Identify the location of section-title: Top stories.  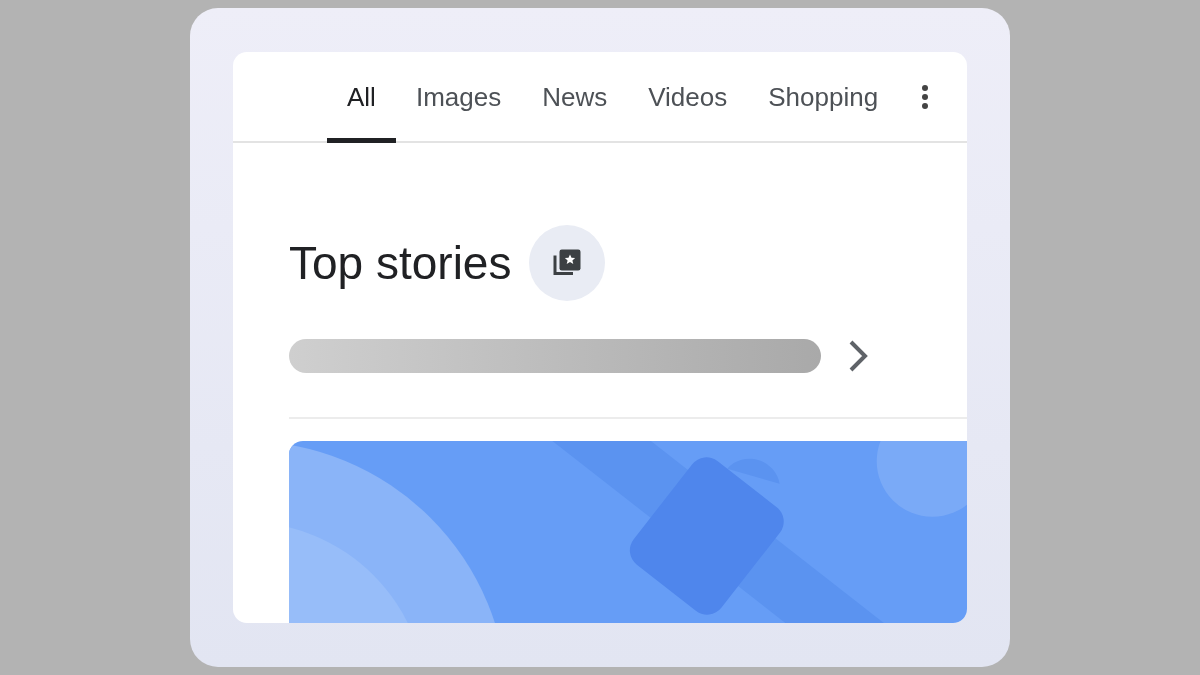
(400, 263).